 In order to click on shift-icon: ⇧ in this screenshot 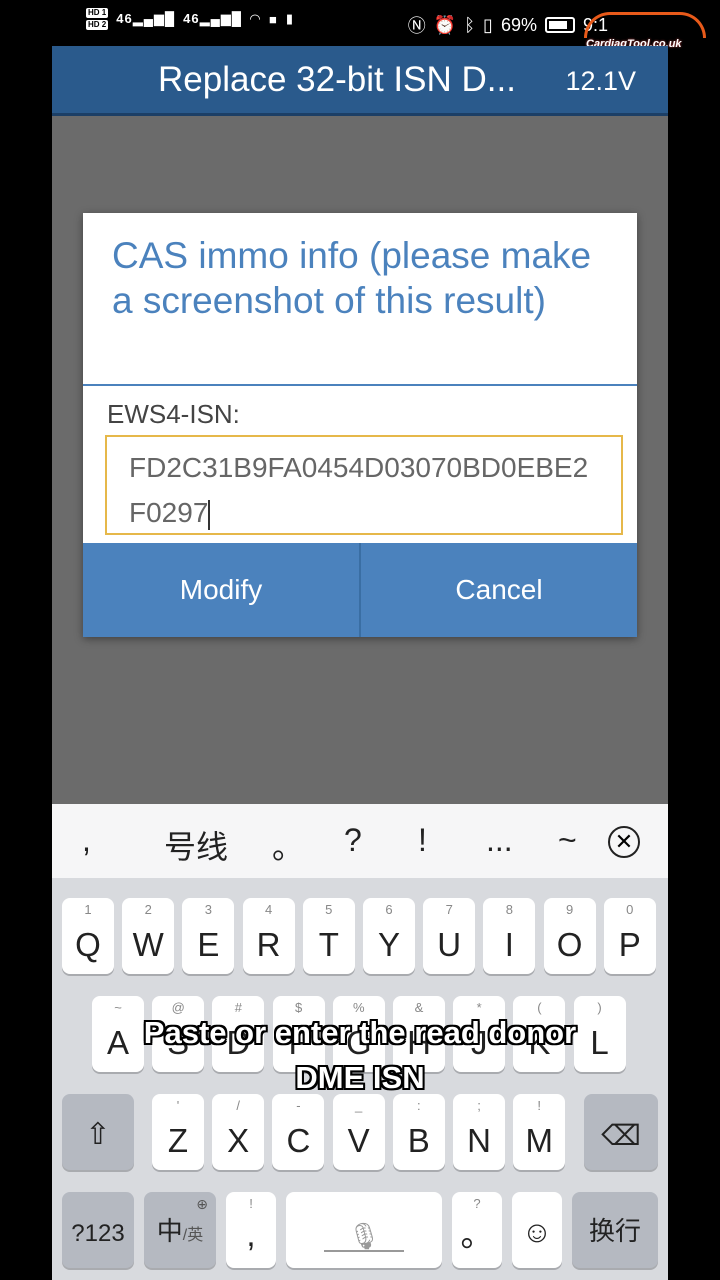, I will do `click(98, 1134)`.